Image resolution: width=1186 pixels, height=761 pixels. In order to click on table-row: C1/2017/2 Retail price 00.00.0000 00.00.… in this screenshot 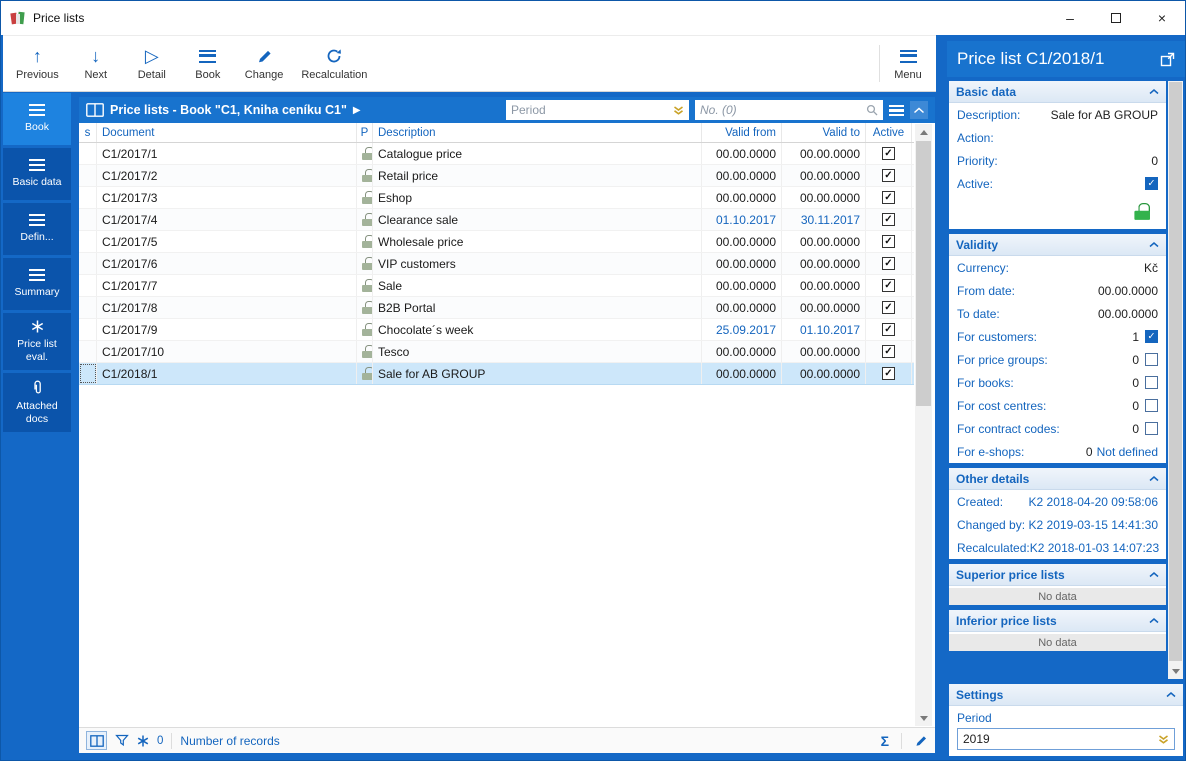, I will do `click(496, 176)`.